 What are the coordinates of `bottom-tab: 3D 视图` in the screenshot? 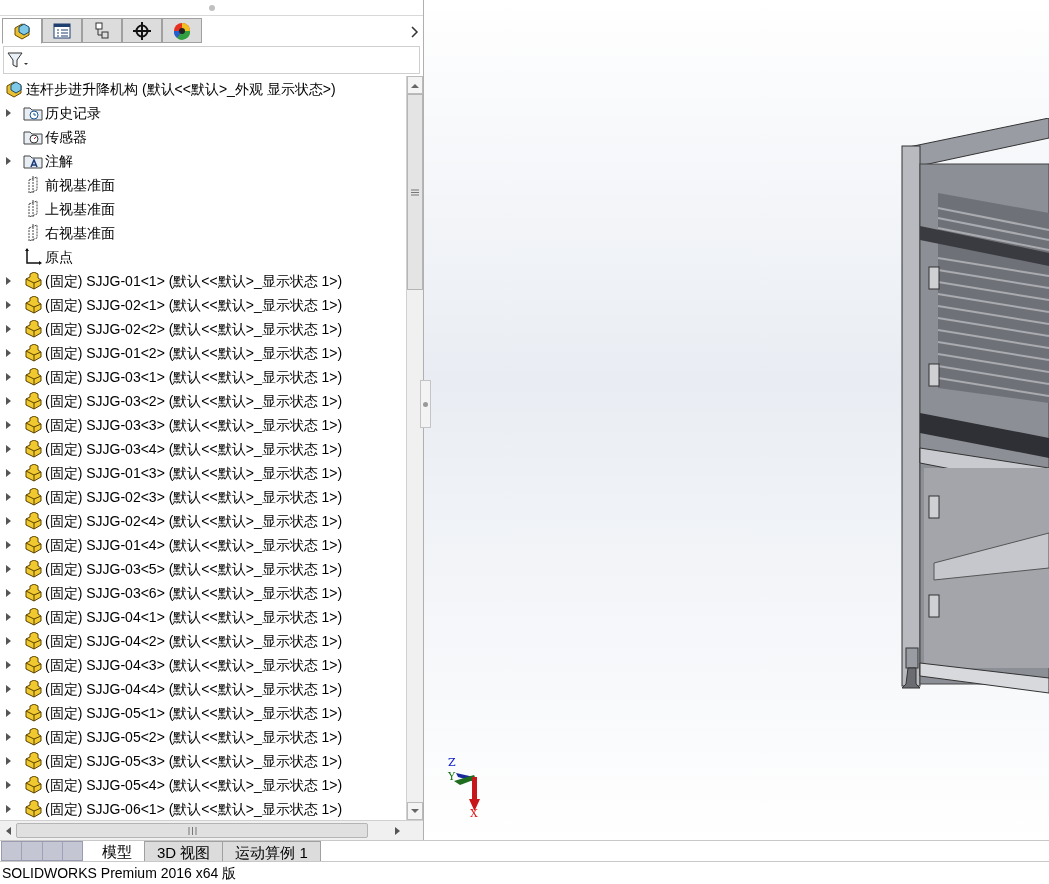 It's located at (184, 851).